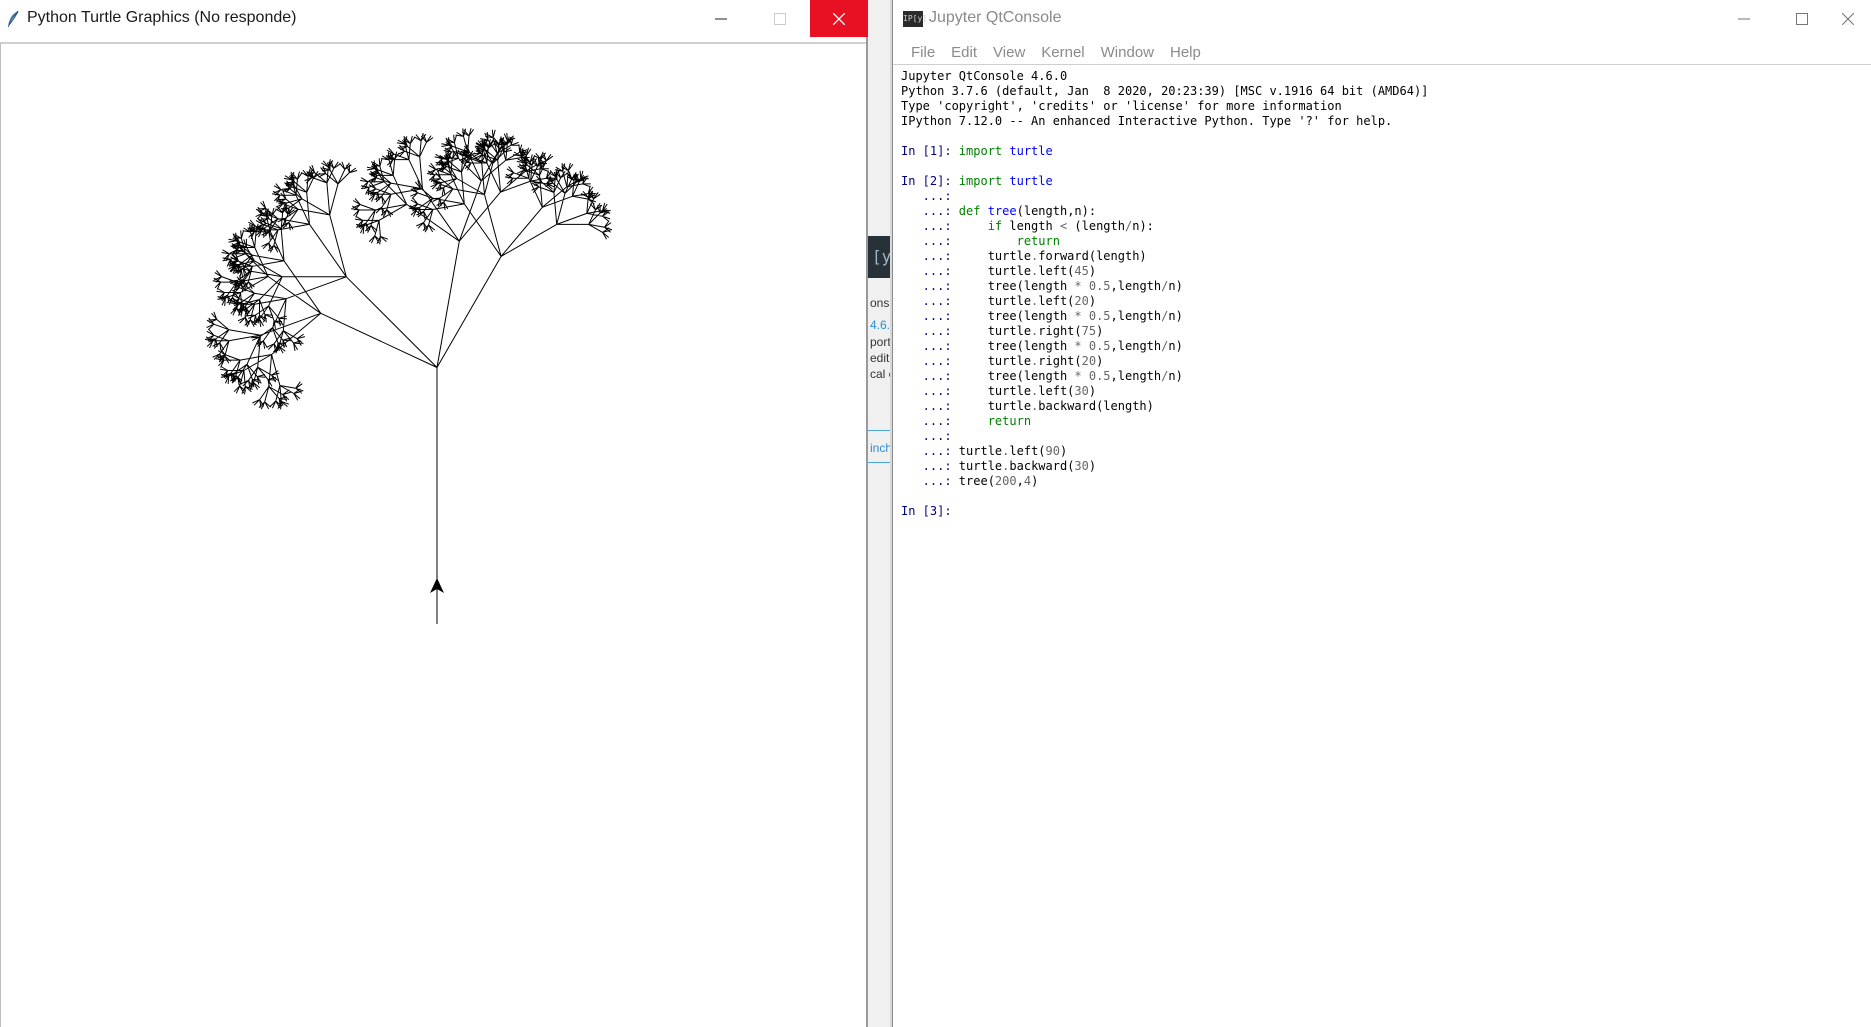  I want to click on code-continuation-line: ...: turtle.left(30), so click(1382, 391).